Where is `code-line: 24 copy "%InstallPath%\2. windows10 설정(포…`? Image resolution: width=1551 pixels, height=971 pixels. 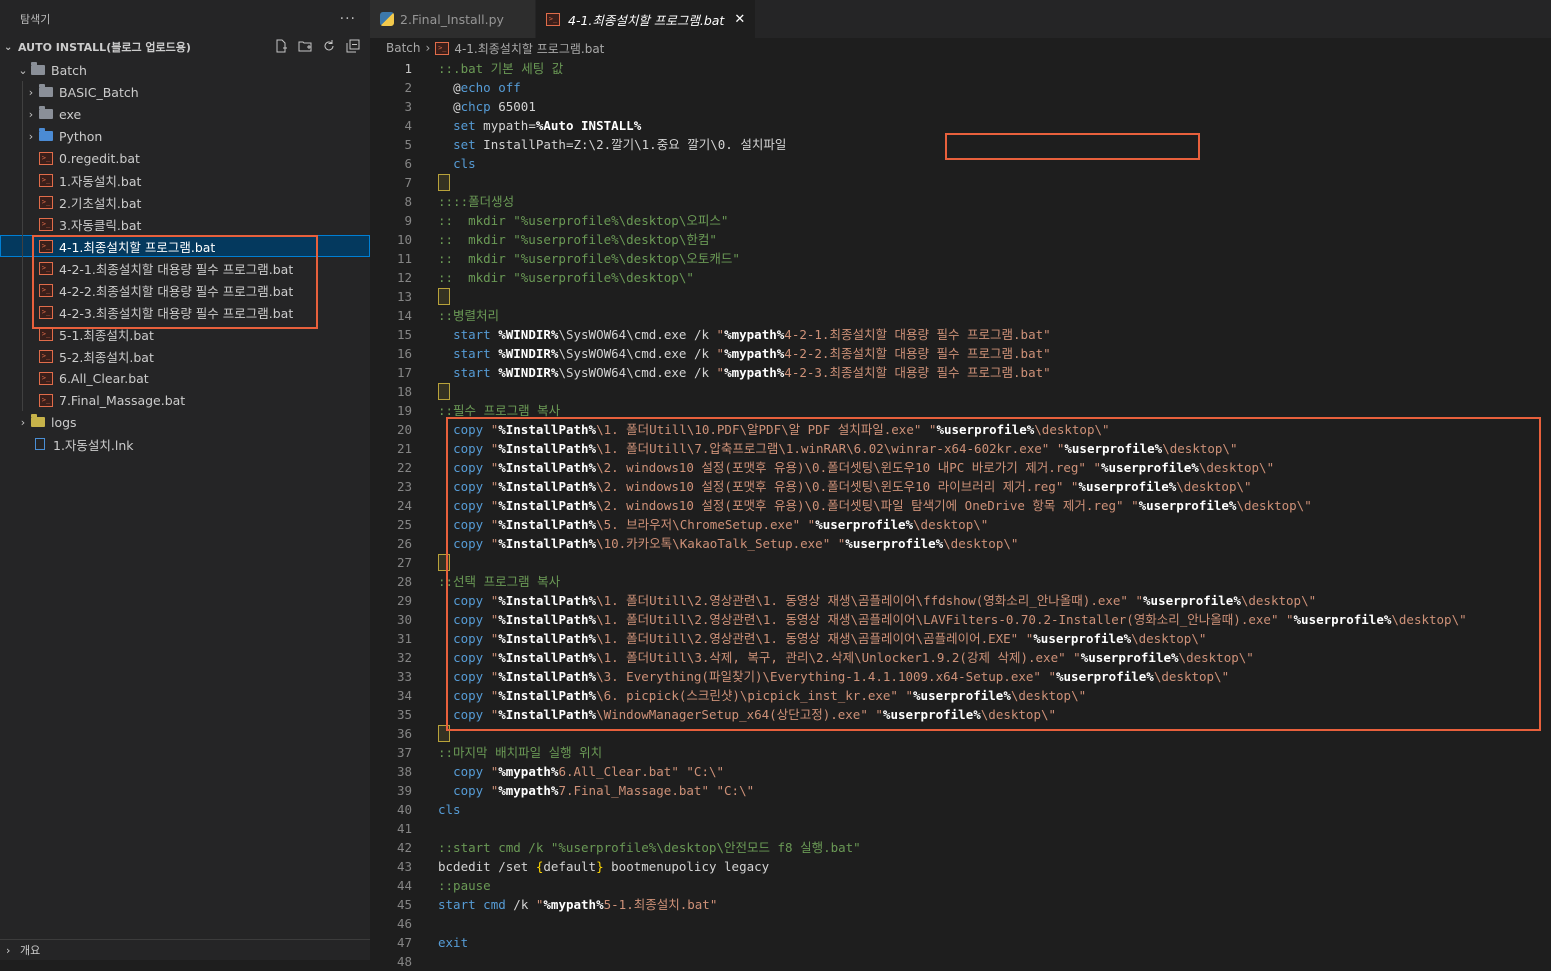 code-line: 24 copy "%InstallPath%\2. windows10 설정(포… is located at coordinates (960, 505).